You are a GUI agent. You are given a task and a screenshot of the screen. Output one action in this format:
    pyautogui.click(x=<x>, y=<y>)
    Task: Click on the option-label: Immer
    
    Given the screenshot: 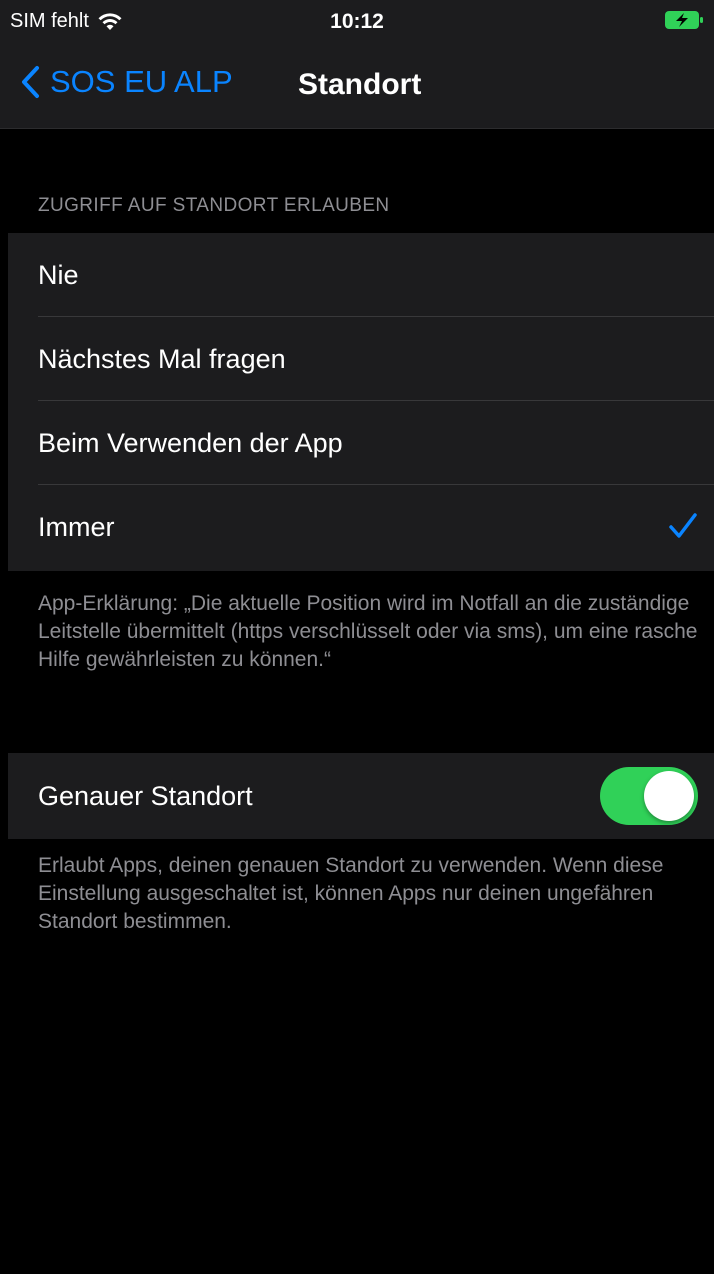 What is the action you would take?
    pyautogui.click(x=76, y=526)
    